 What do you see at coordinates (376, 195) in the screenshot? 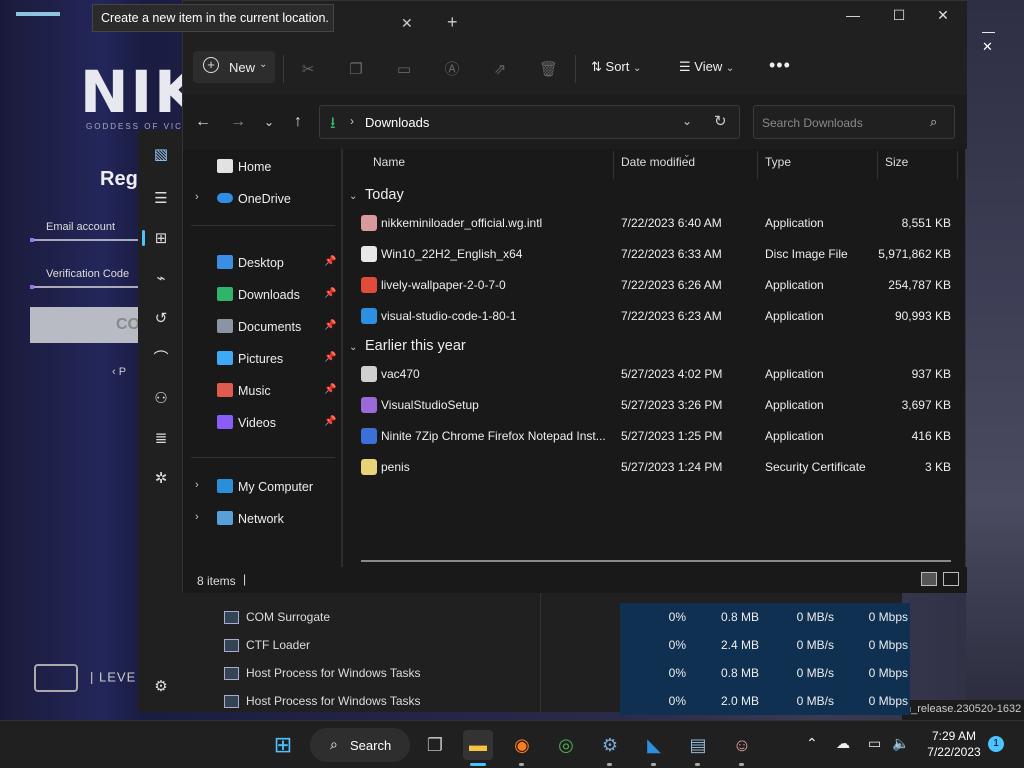
I see `group-header-today: ⌄ Today` at bounding box center [376, 195].